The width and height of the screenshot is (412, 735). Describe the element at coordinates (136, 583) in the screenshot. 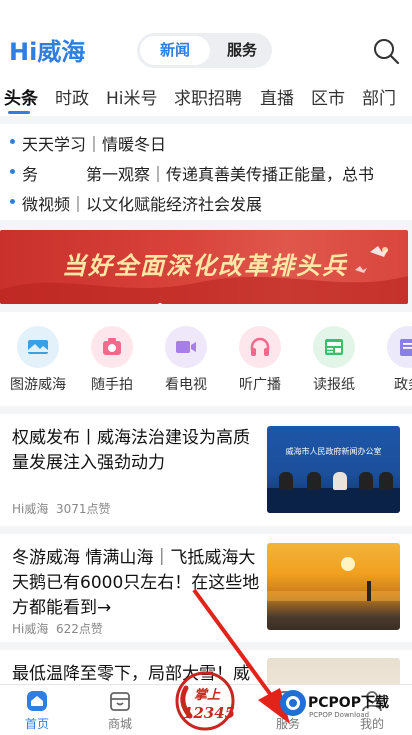

I see `news-title: 冬游威海 情满山海｜飞抵威海大天鹅已有6000只左右！在这些地方都能看到→` at that location.